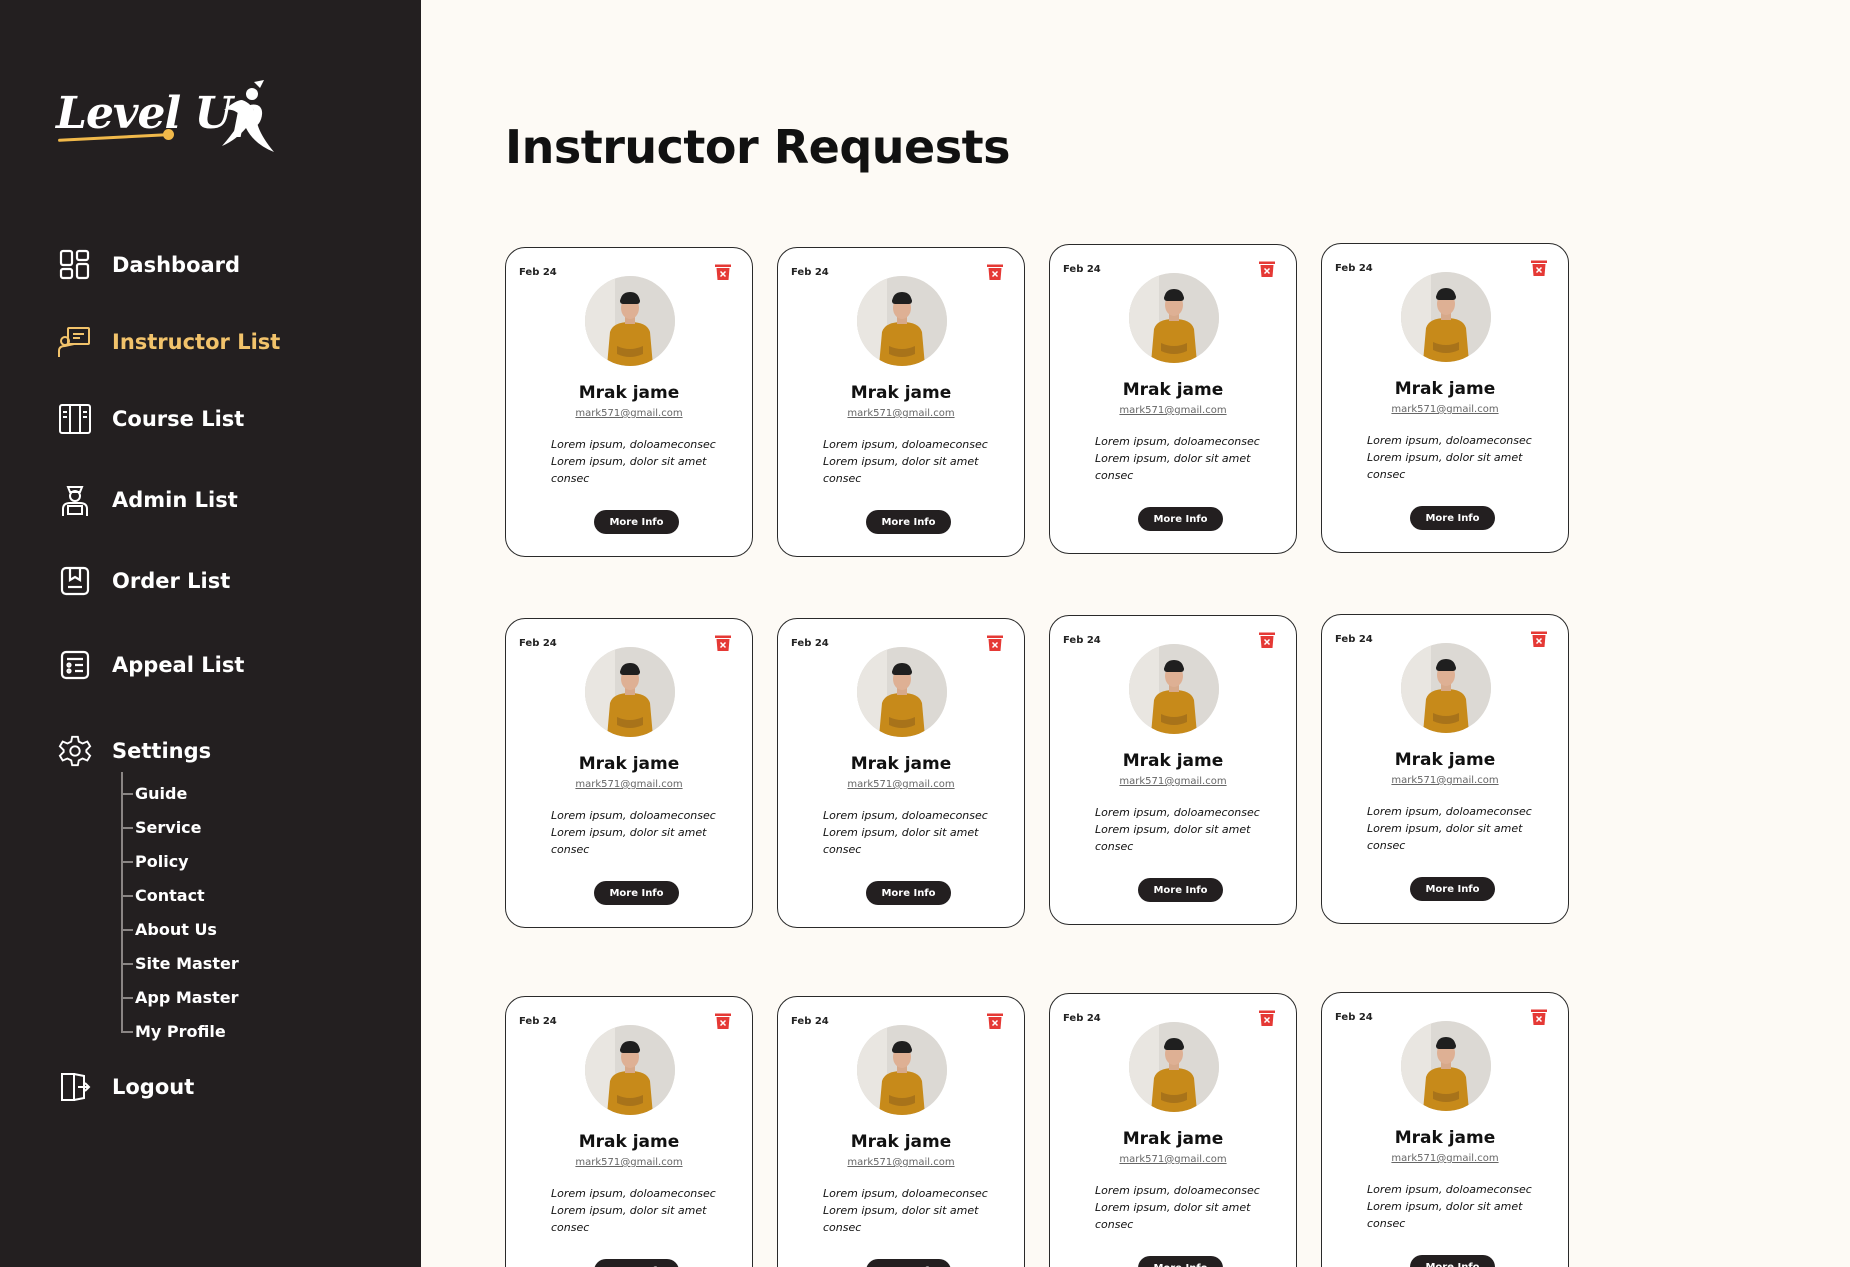 The height and width of the screenshot is (1267, 1850). I want to click on logo-dot, so click(168, 134).